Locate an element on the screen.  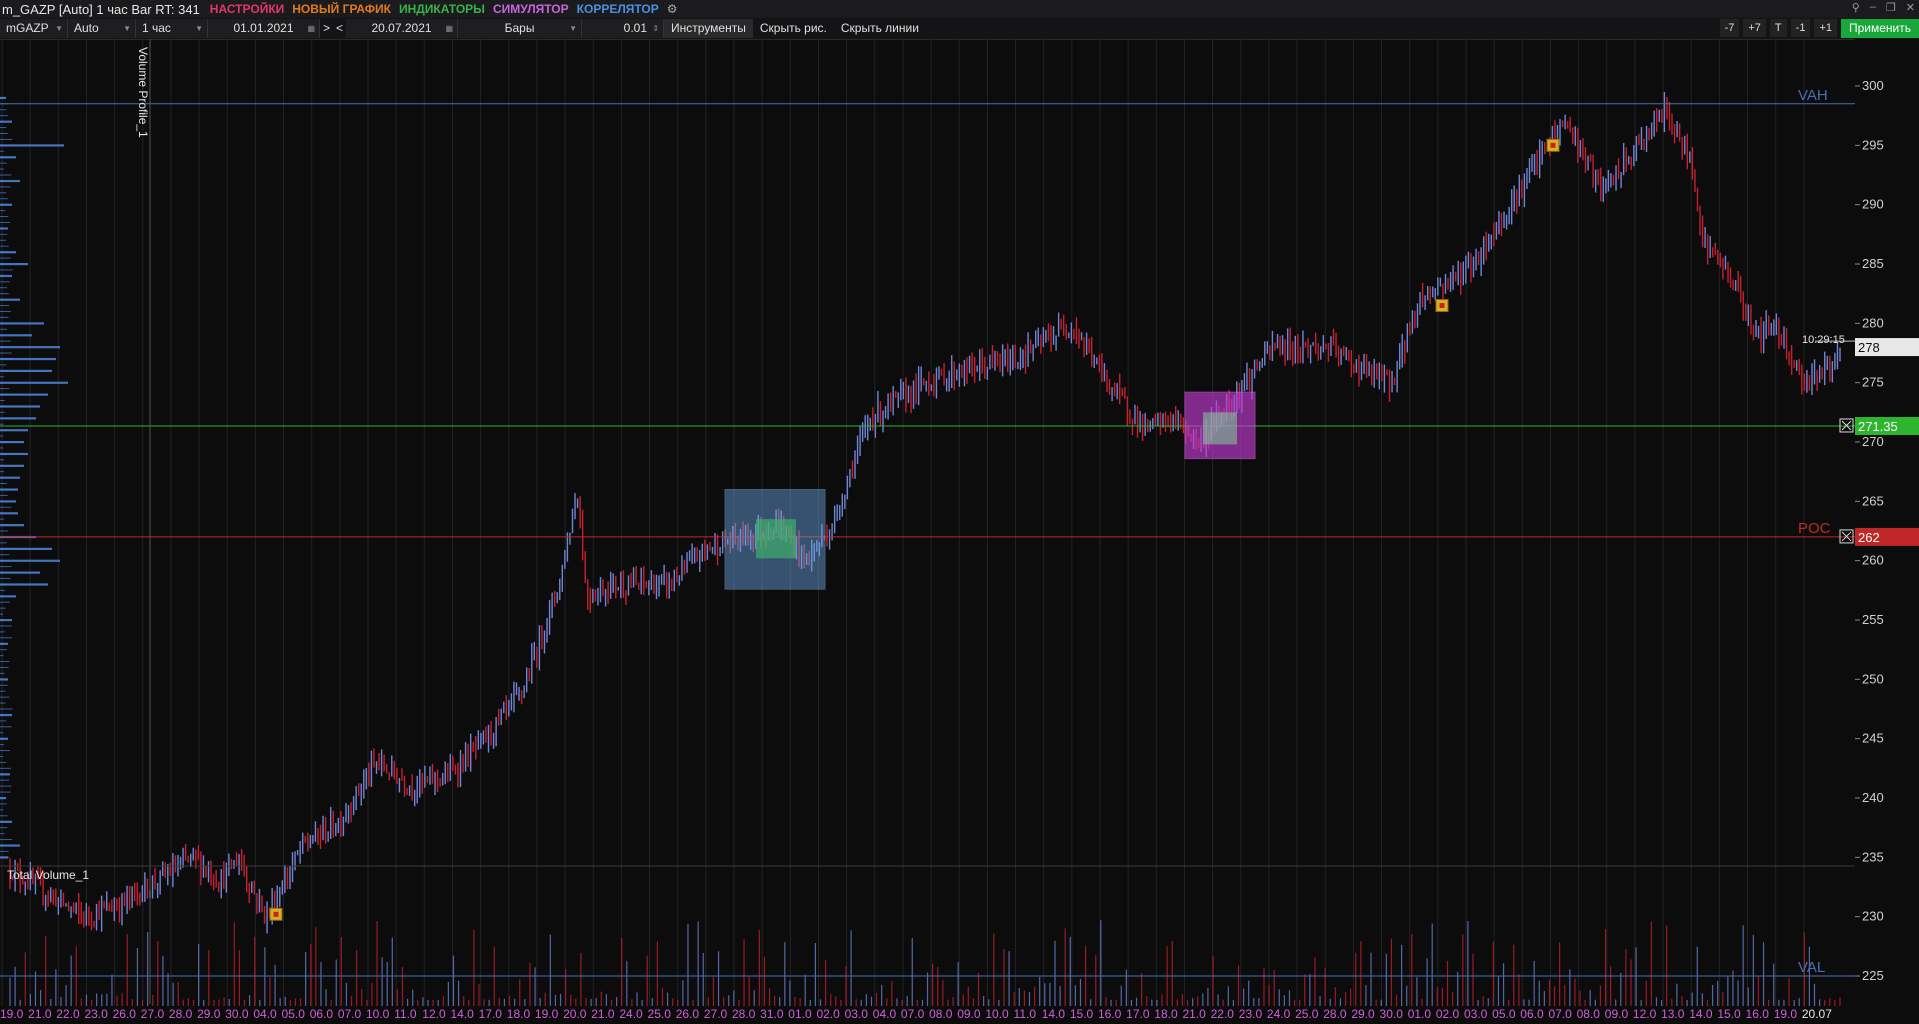
level-label-poc: POC is located at coordinates (1814, 528).